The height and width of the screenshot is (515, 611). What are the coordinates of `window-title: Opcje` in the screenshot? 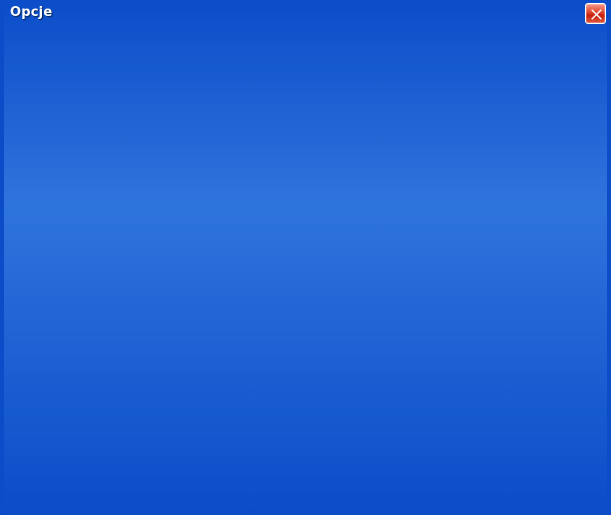 It's located at (31, 12).